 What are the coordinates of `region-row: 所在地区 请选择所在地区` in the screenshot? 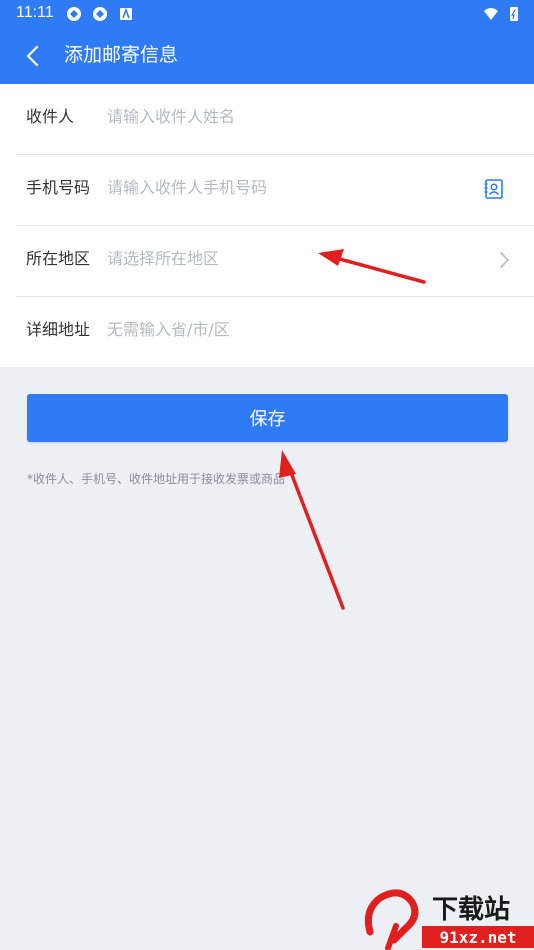 It's located at (275, 261).